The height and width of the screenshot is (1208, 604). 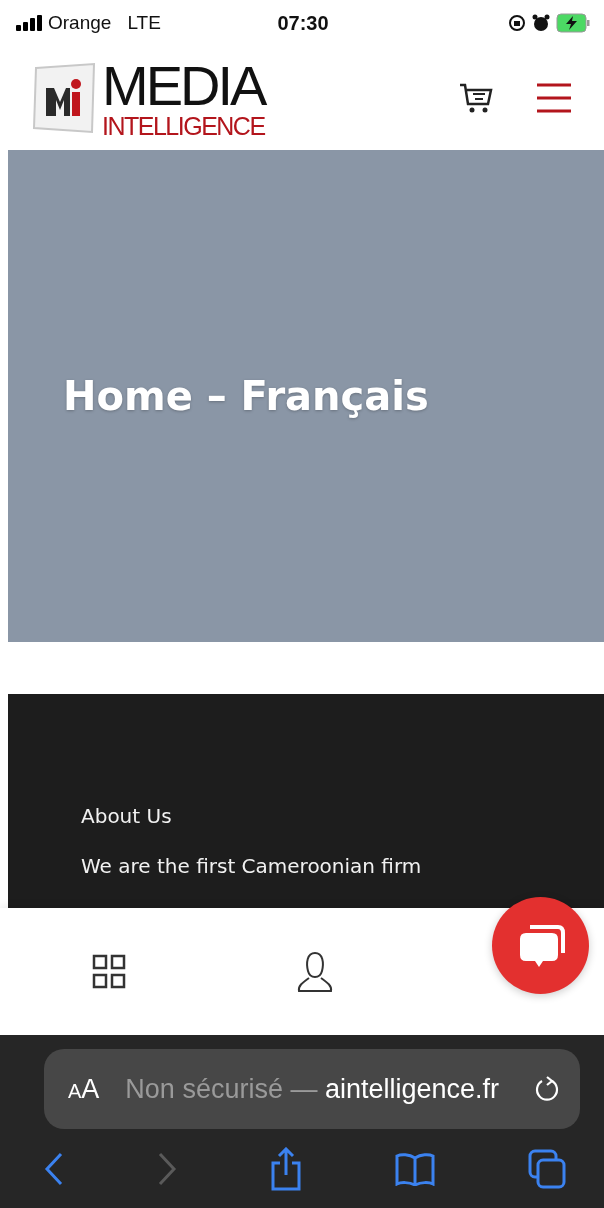 What do you see at coordinates (109, 971) in the screenshot?
I see `grid-icon` at bounding box center [109, 971].